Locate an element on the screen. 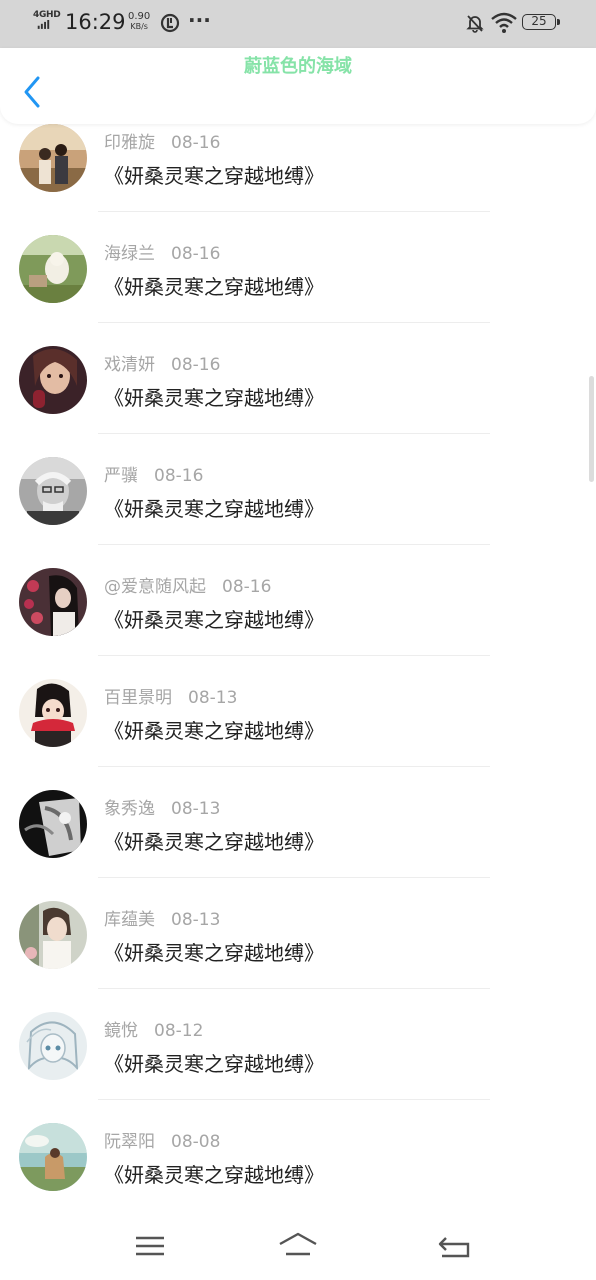 The width and height of the screenshot is (596, 1280). read-date: 08-12 is located at coordinates (179, 1031).